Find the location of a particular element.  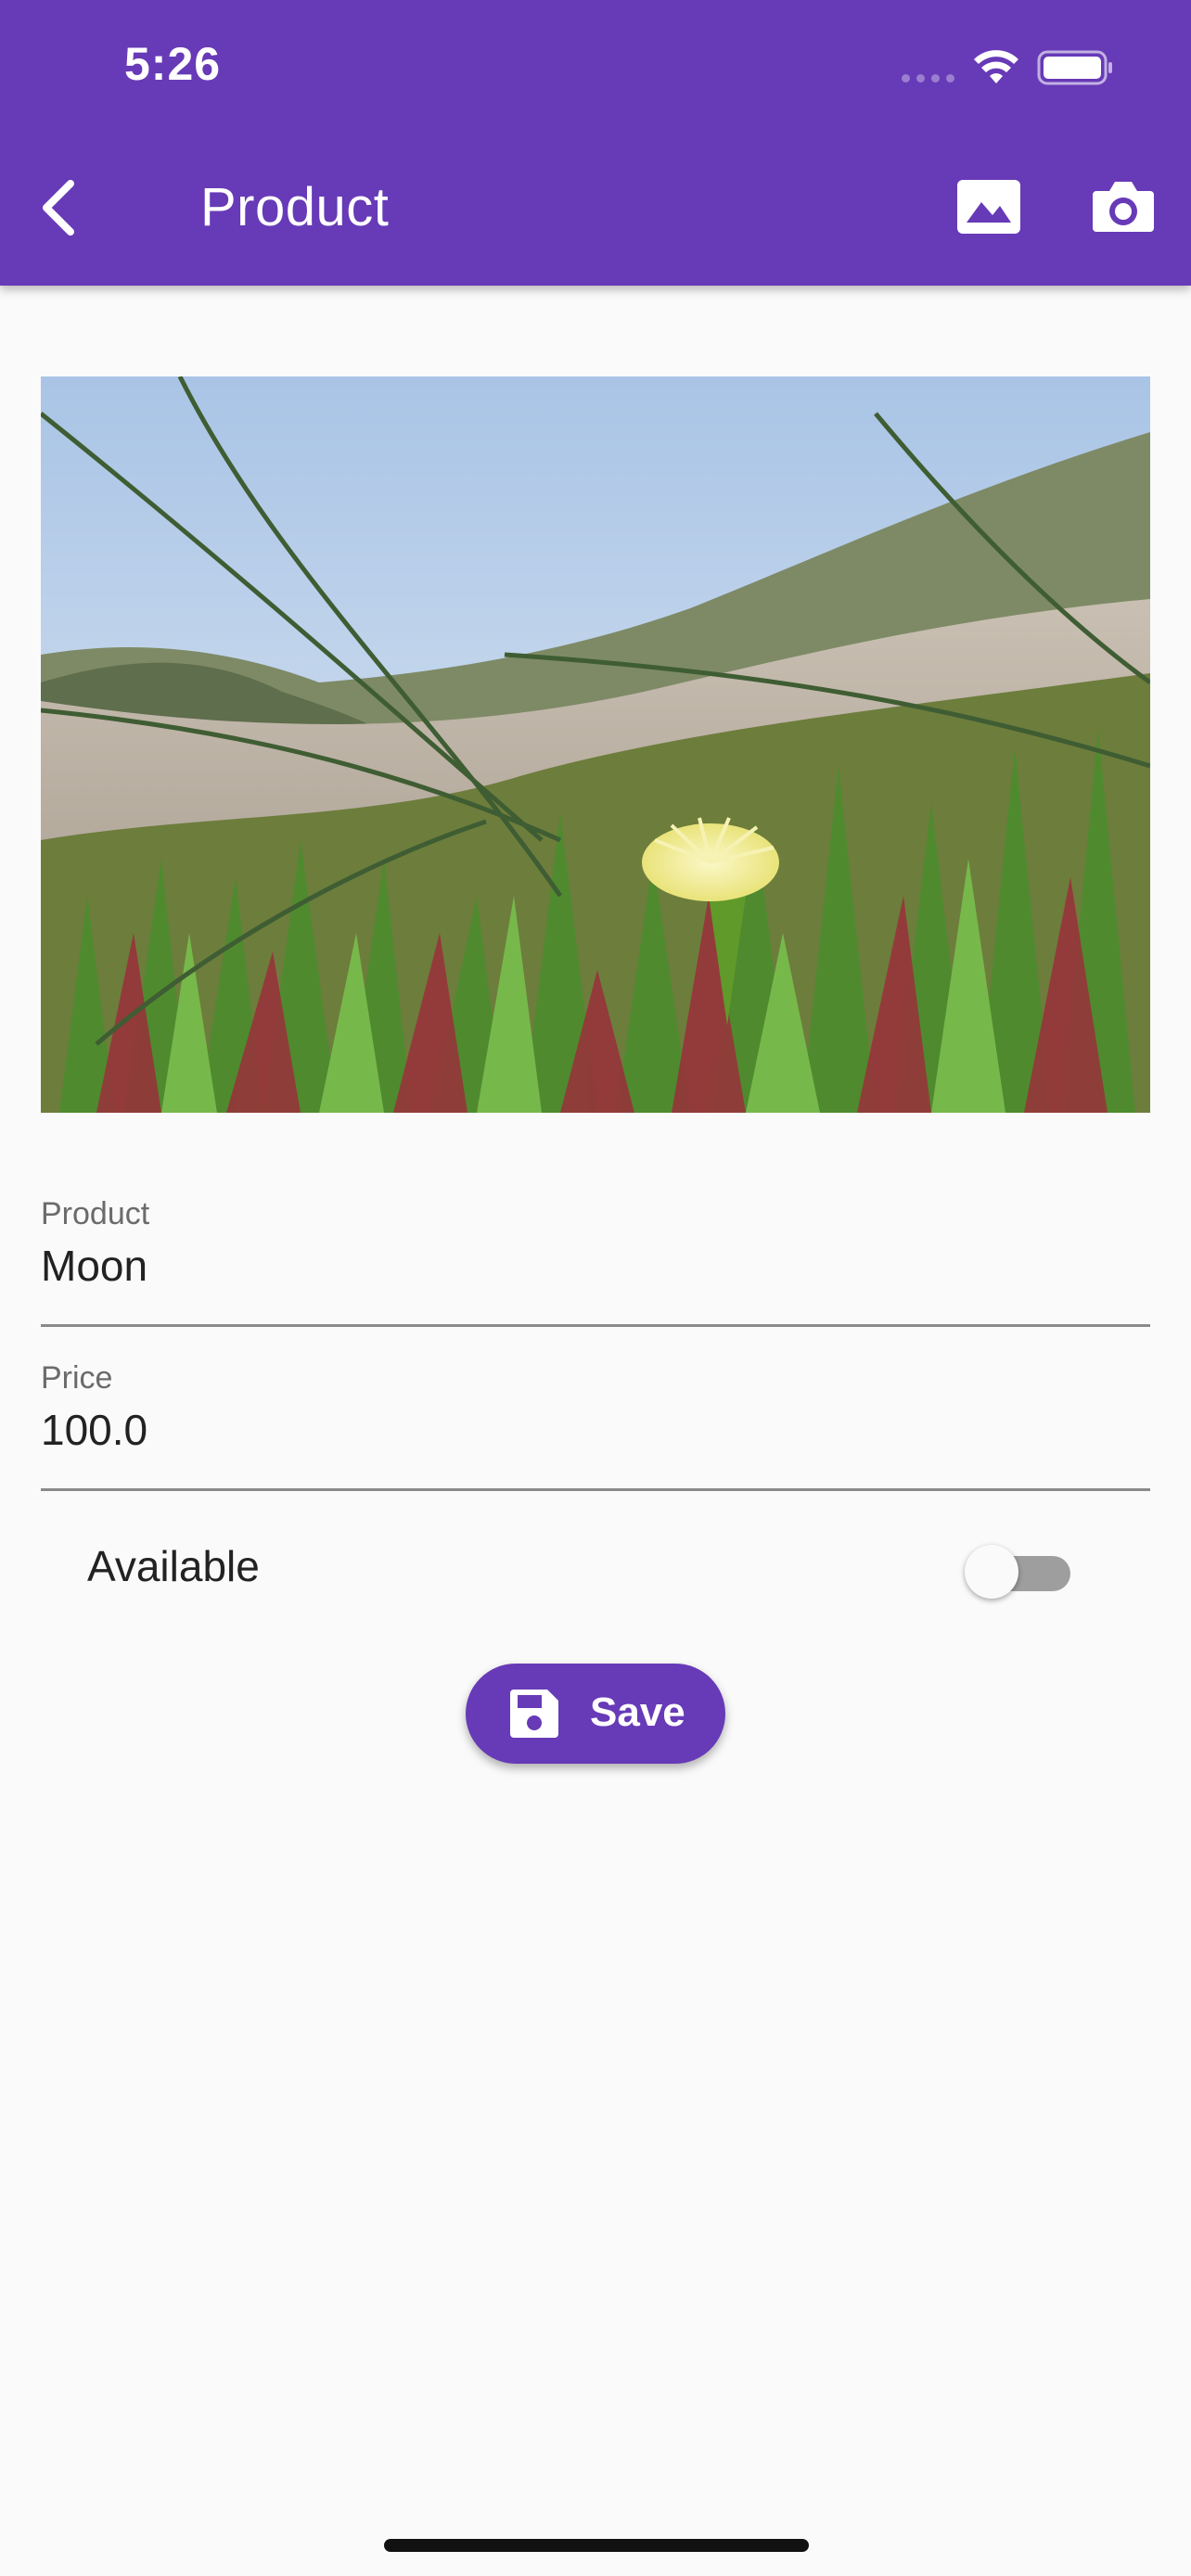

available-toggle is located at coordinates (1019, 1572).